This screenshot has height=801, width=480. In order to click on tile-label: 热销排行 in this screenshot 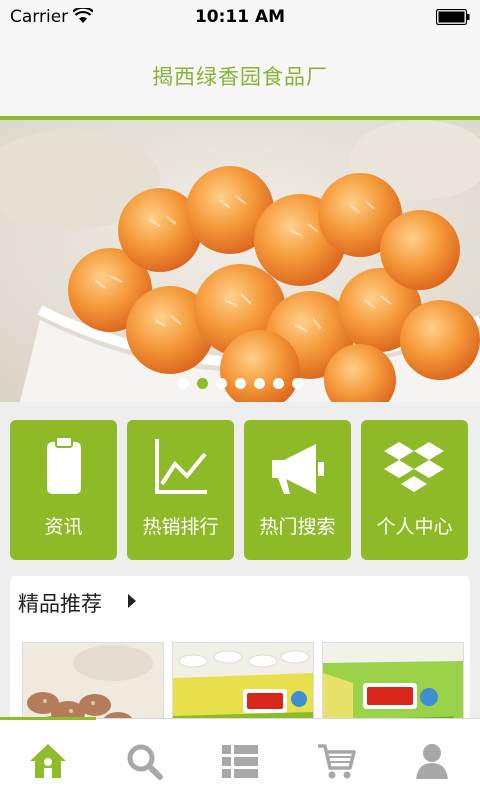, I will do `click(180, 527)`.